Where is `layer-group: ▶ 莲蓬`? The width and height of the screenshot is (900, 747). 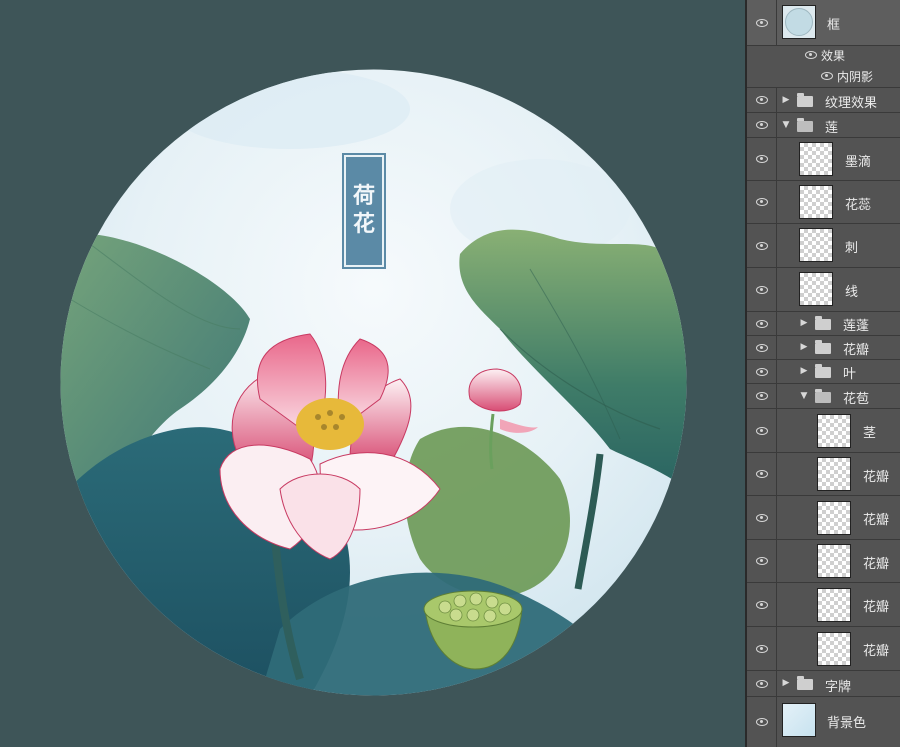 layer-group: ▶ 莲蓬 is located at coordinates (823, 324).